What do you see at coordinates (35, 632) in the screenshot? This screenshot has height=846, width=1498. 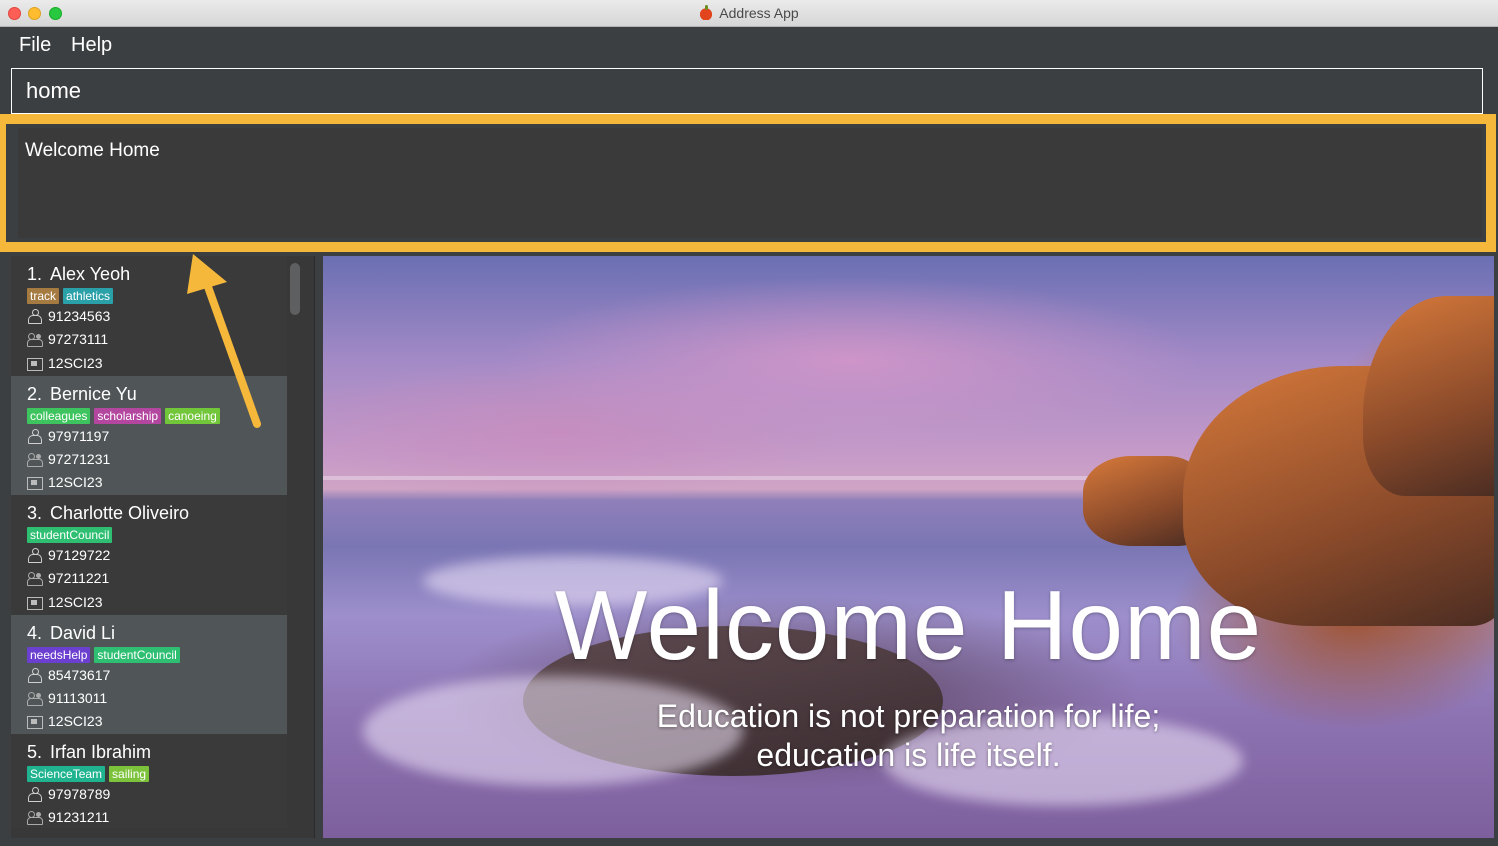 I see `person-index: 4.` at bounding box center [35, 632].